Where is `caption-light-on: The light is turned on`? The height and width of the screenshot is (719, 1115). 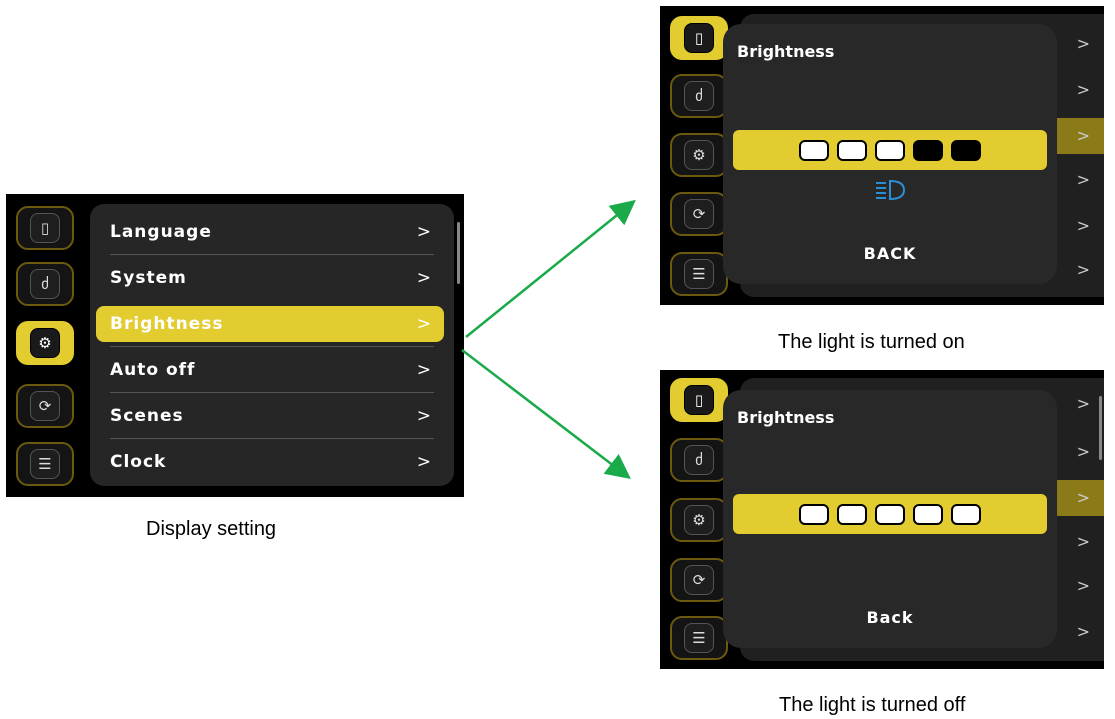
caption-light-on: The light is turned on is located at coordinates (871, 342).